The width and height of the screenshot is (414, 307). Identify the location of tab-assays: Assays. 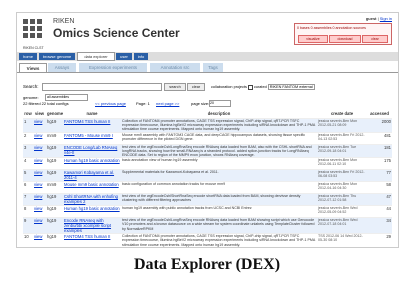
(62, 67).